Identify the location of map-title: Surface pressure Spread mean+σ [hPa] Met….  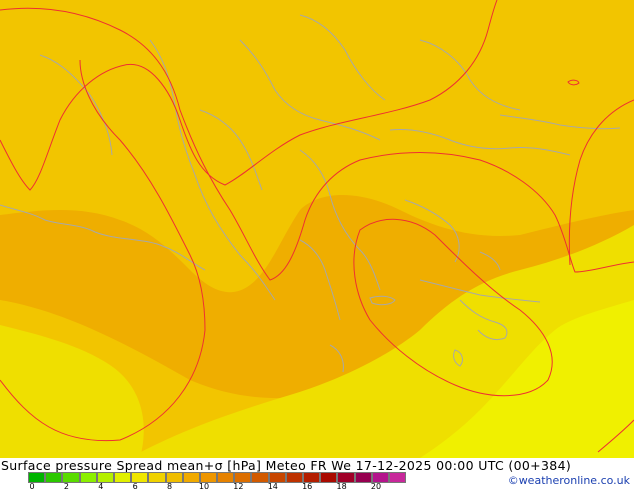
(286, 465).